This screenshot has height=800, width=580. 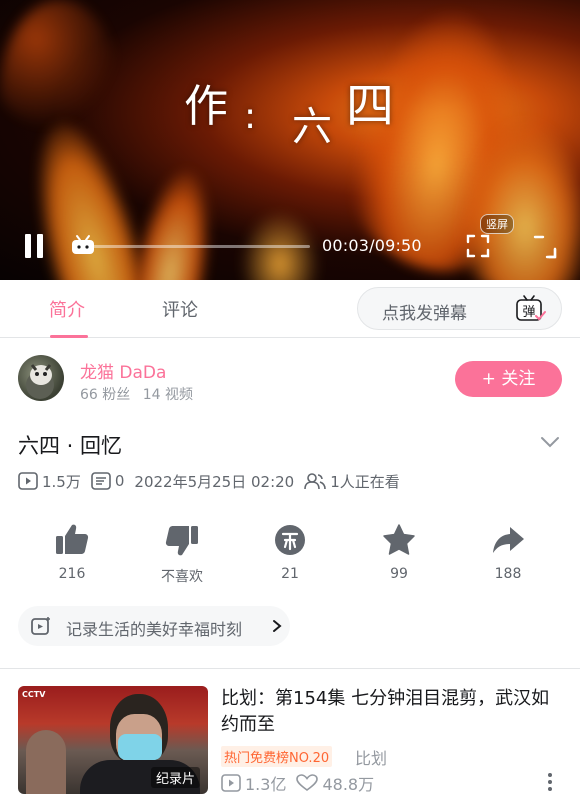 I want to click on video-count: 14 视频, so click(x=167, y=395).